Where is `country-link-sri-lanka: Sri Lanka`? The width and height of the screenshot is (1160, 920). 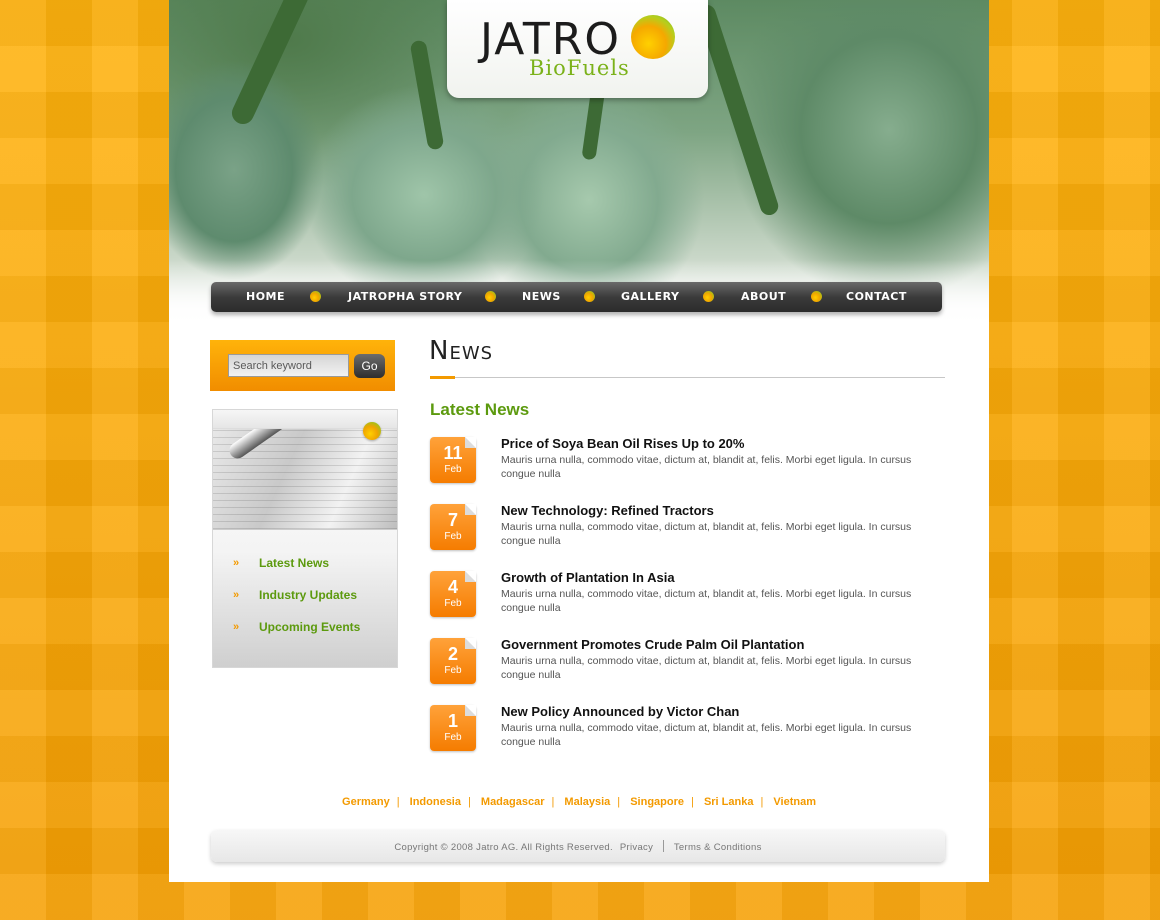
country-link-sri-lanka: Sri Lanka is located at coordinates (729, 802).